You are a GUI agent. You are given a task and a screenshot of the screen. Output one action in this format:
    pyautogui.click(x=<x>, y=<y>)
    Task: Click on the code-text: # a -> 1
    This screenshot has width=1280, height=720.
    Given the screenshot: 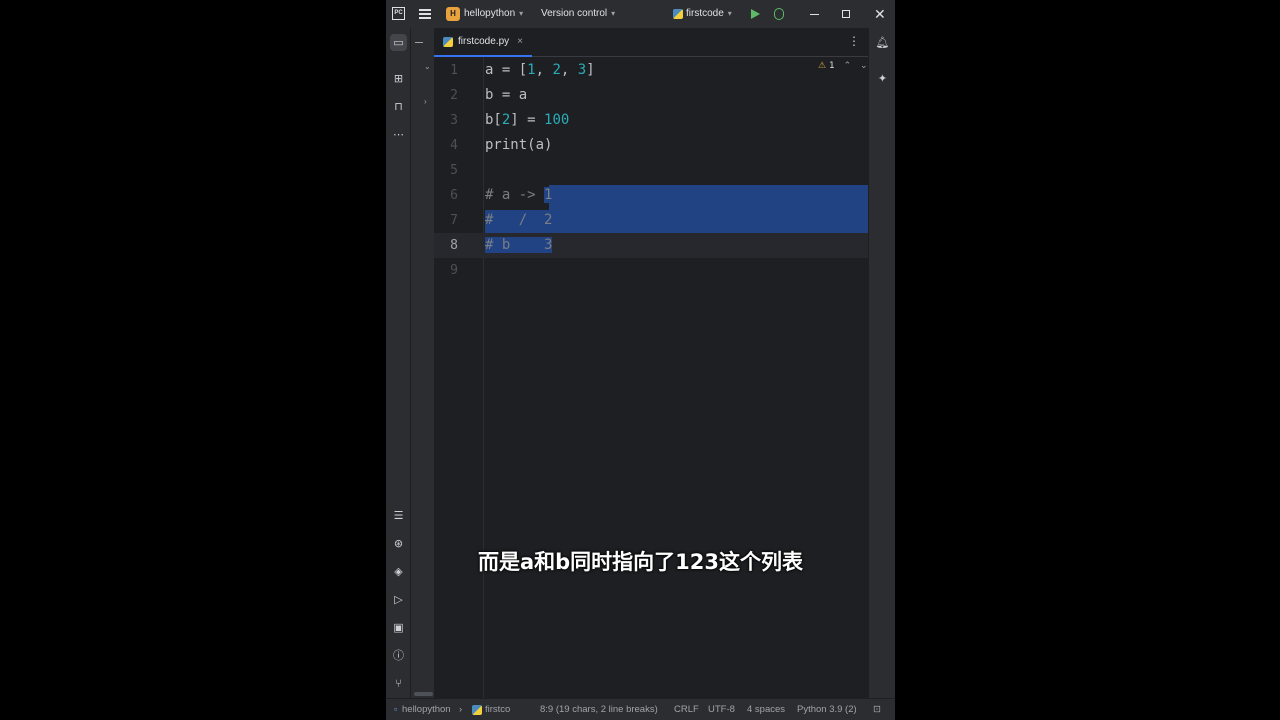 What is the action you would take?
    pyautogui.click(x=519, y=195)
    